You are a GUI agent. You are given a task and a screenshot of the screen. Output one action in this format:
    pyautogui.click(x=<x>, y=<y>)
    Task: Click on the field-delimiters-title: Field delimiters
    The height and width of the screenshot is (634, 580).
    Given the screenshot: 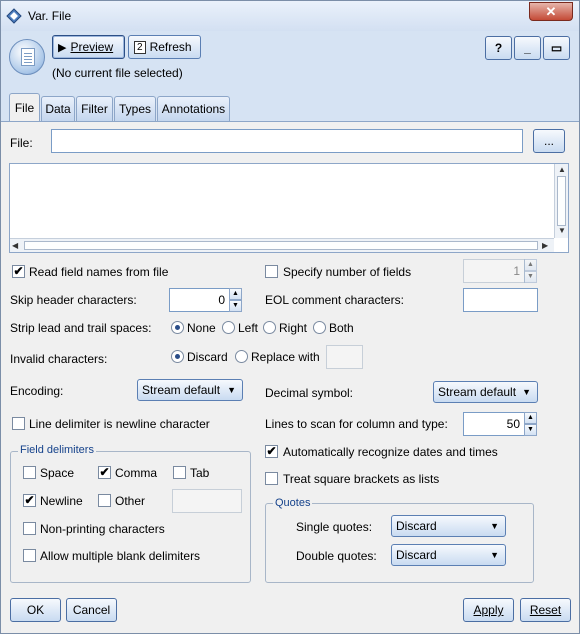 What is the action you would take?
    pyautogui.click(x=57, y=450)
    